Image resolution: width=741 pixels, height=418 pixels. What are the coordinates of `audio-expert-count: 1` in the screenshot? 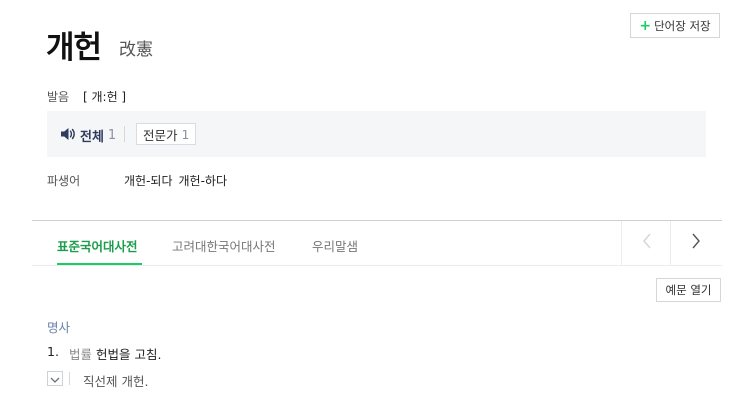 It's located at (185, 134).